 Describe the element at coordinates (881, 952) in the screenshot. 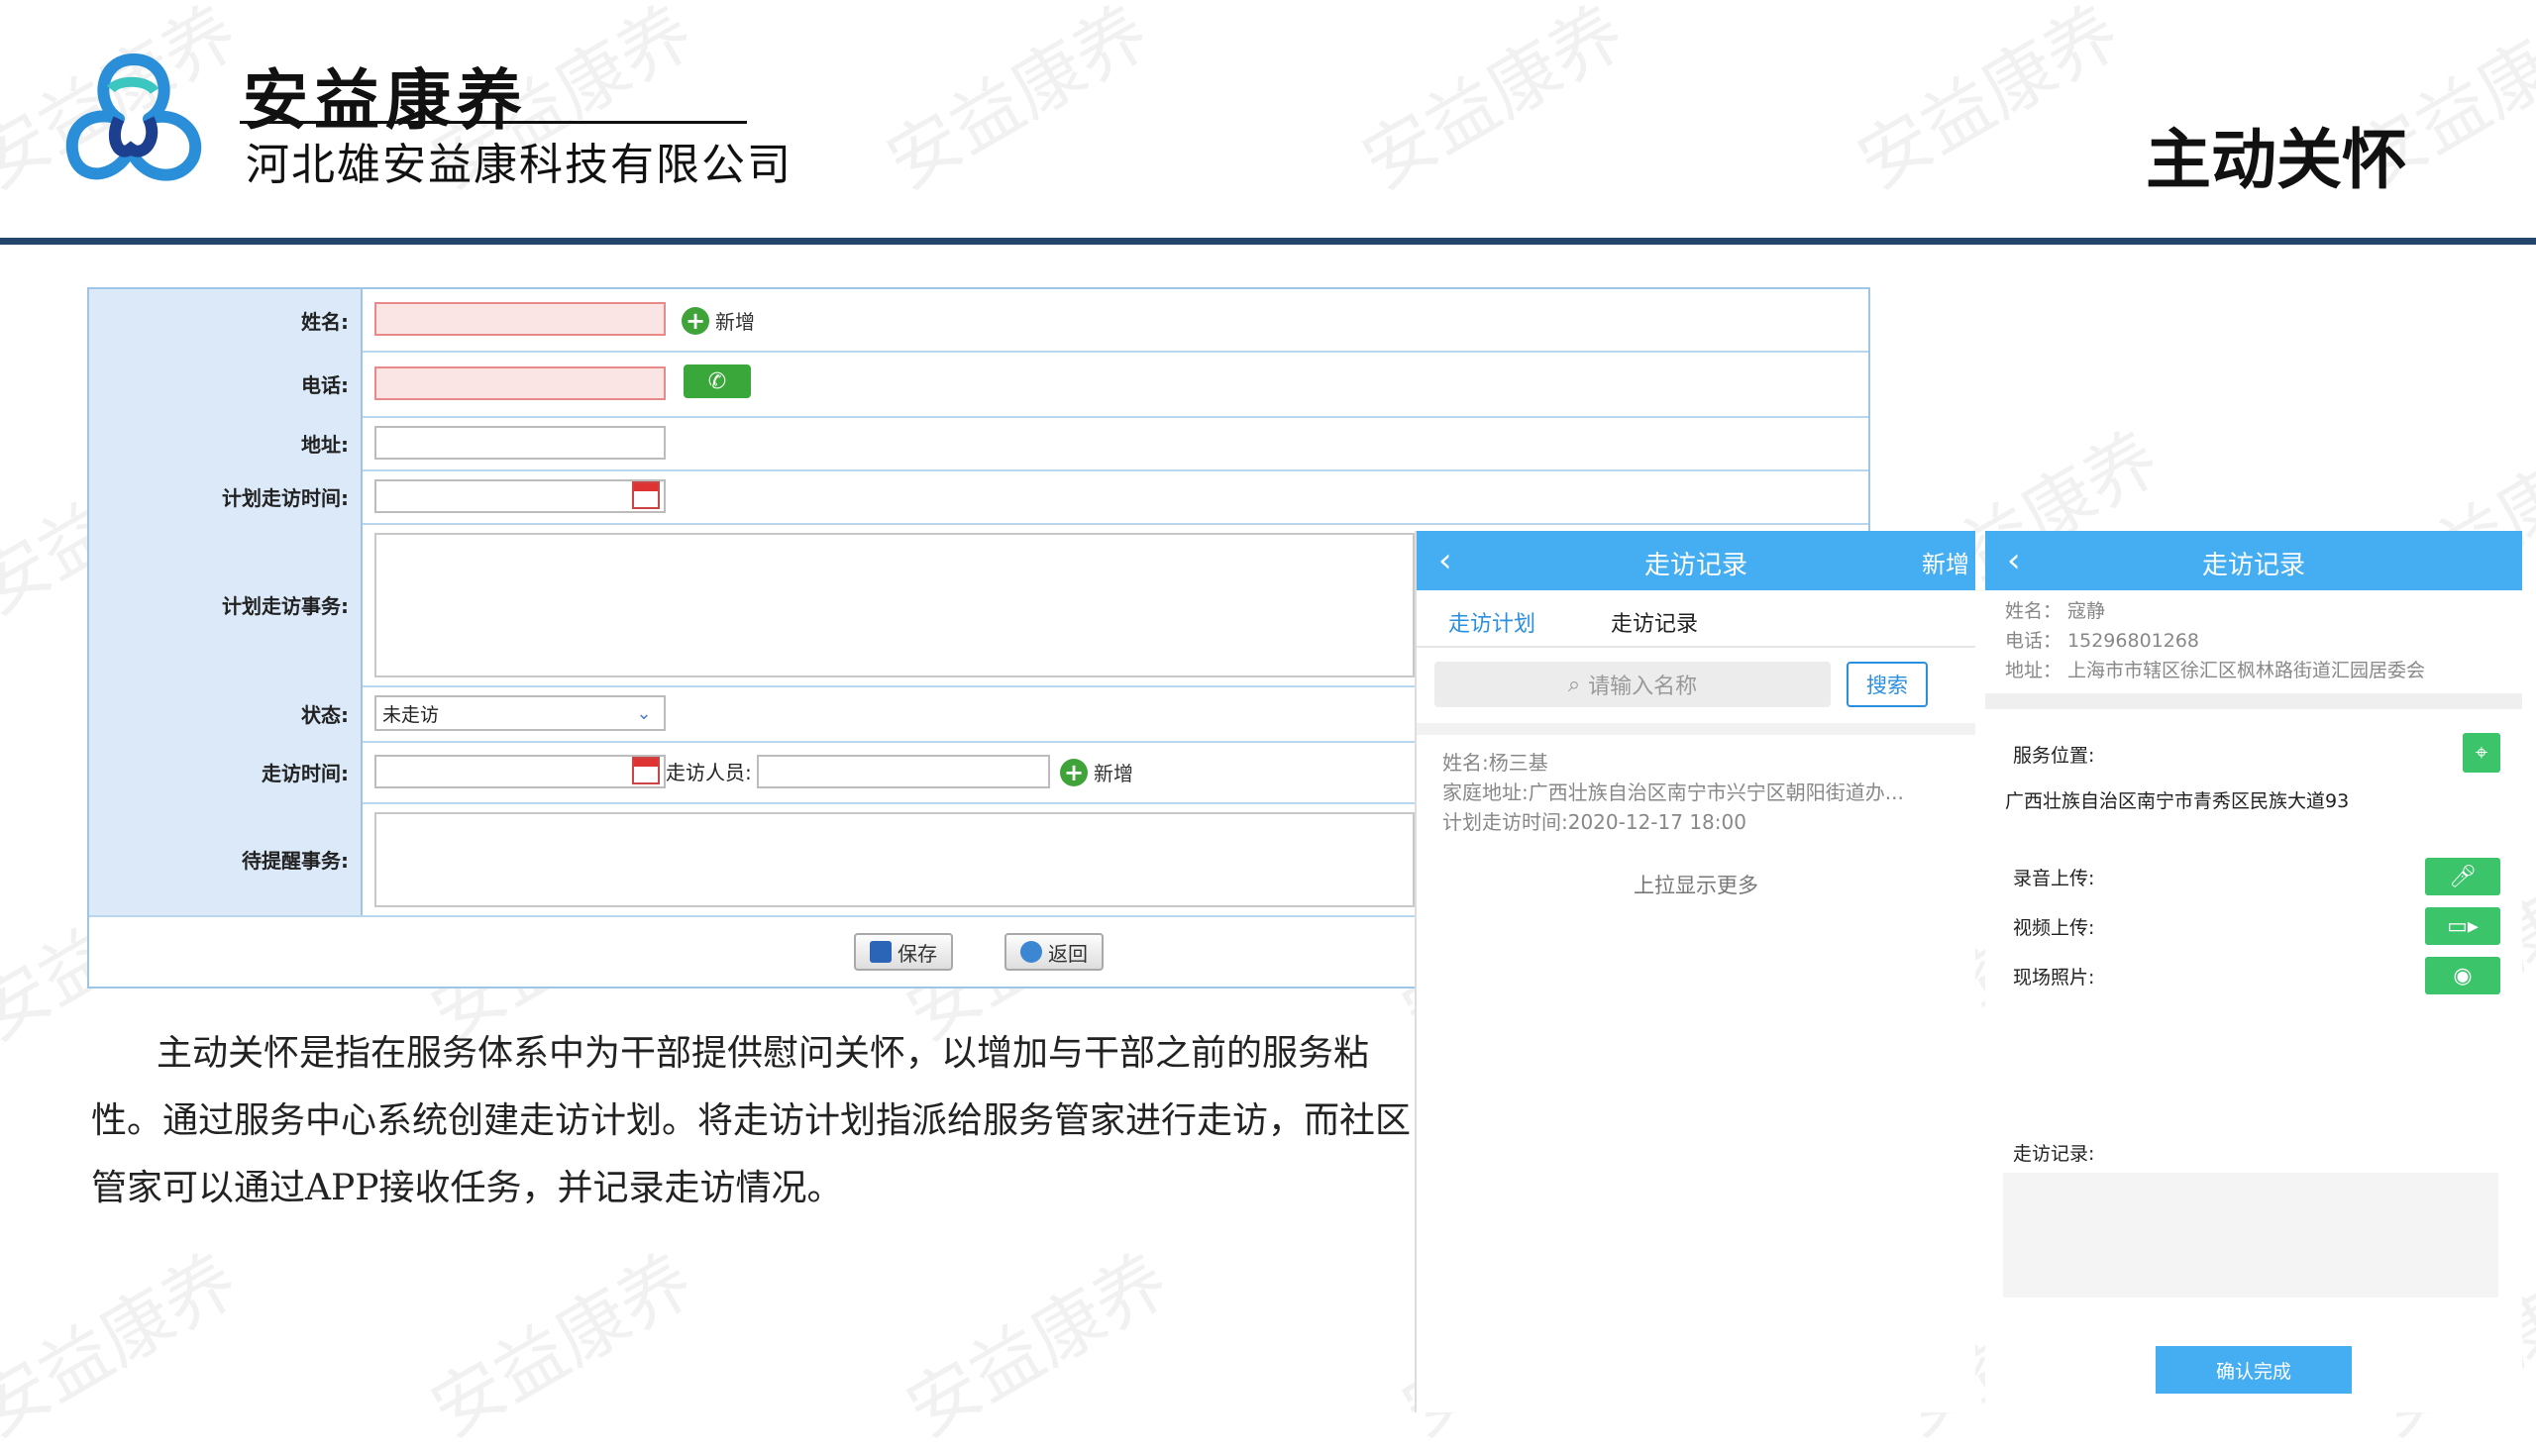

I see `save-icon` at that location.